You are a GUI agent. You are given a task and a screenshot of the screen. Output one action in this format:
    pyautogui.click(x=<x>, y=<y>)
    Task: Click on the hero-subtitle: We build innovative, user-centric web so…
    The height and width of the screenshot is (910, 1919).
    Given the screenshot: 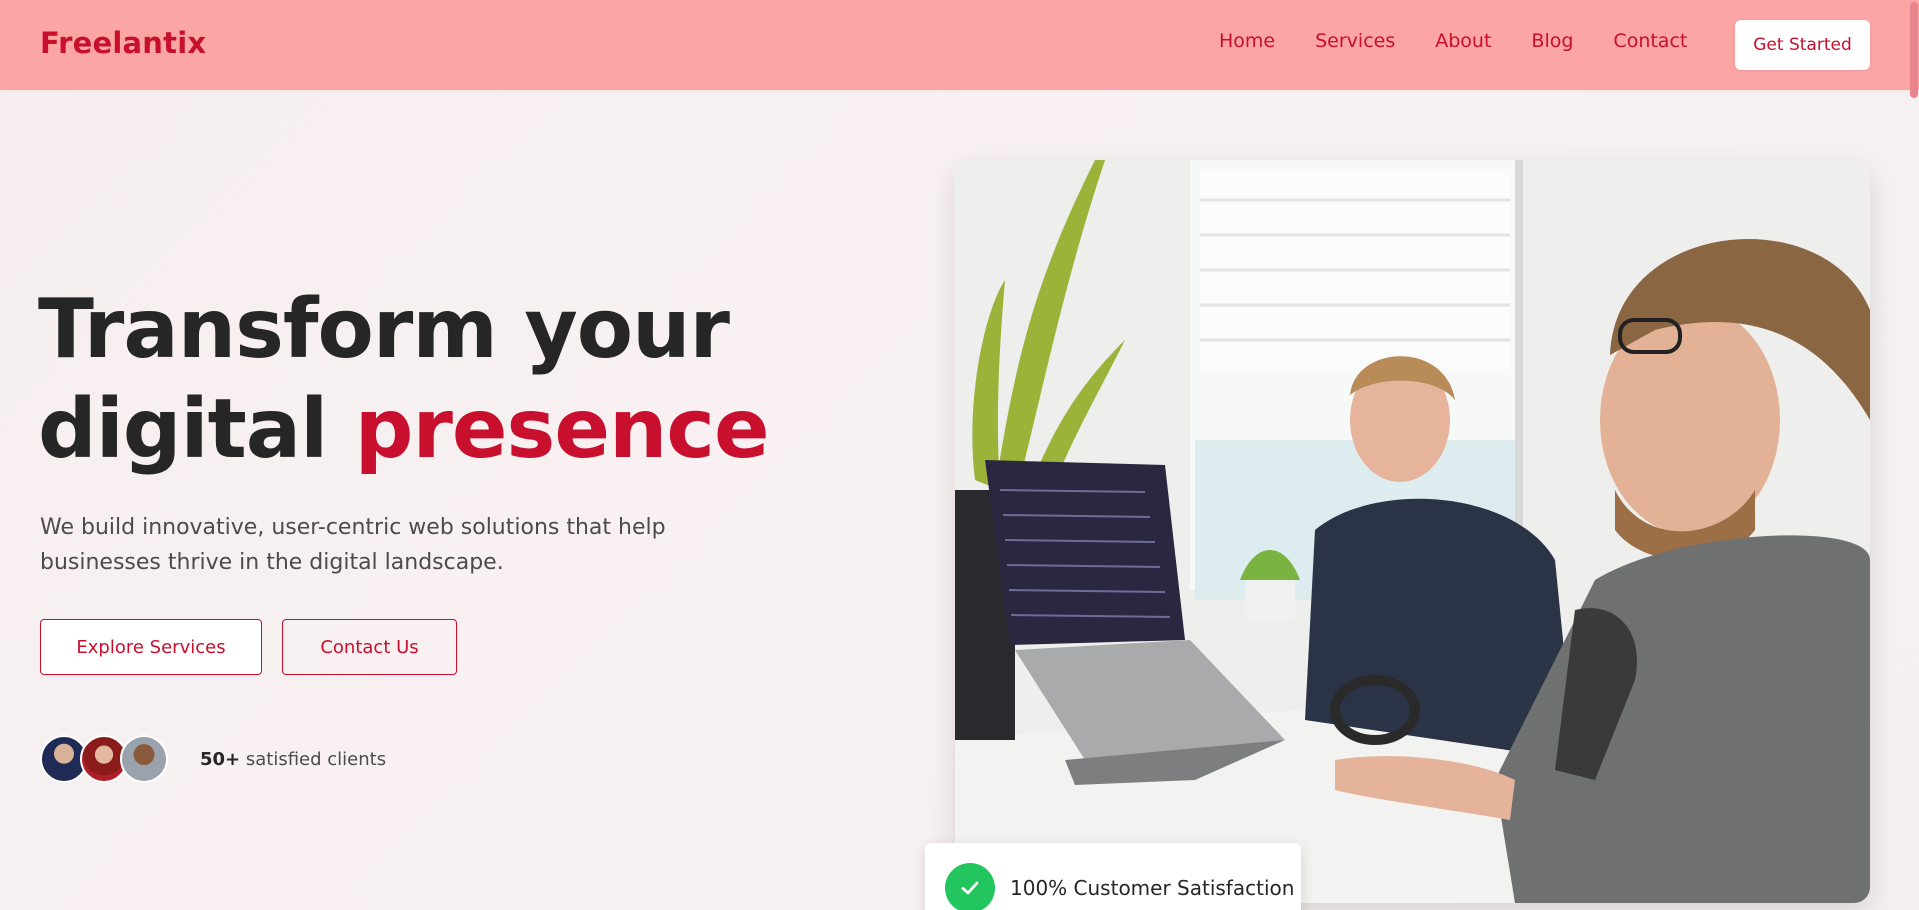 What is the action you would take?
    pyautogui.click(x=353, y=545)
    